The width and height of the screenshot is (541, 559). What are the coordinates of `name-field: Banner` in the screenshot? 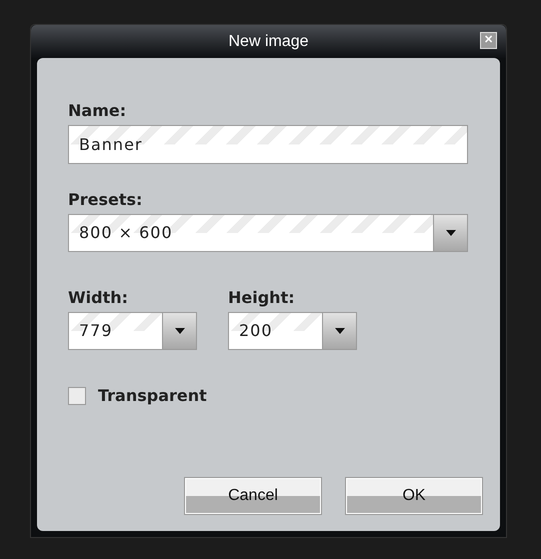 It's located at (268, 144).